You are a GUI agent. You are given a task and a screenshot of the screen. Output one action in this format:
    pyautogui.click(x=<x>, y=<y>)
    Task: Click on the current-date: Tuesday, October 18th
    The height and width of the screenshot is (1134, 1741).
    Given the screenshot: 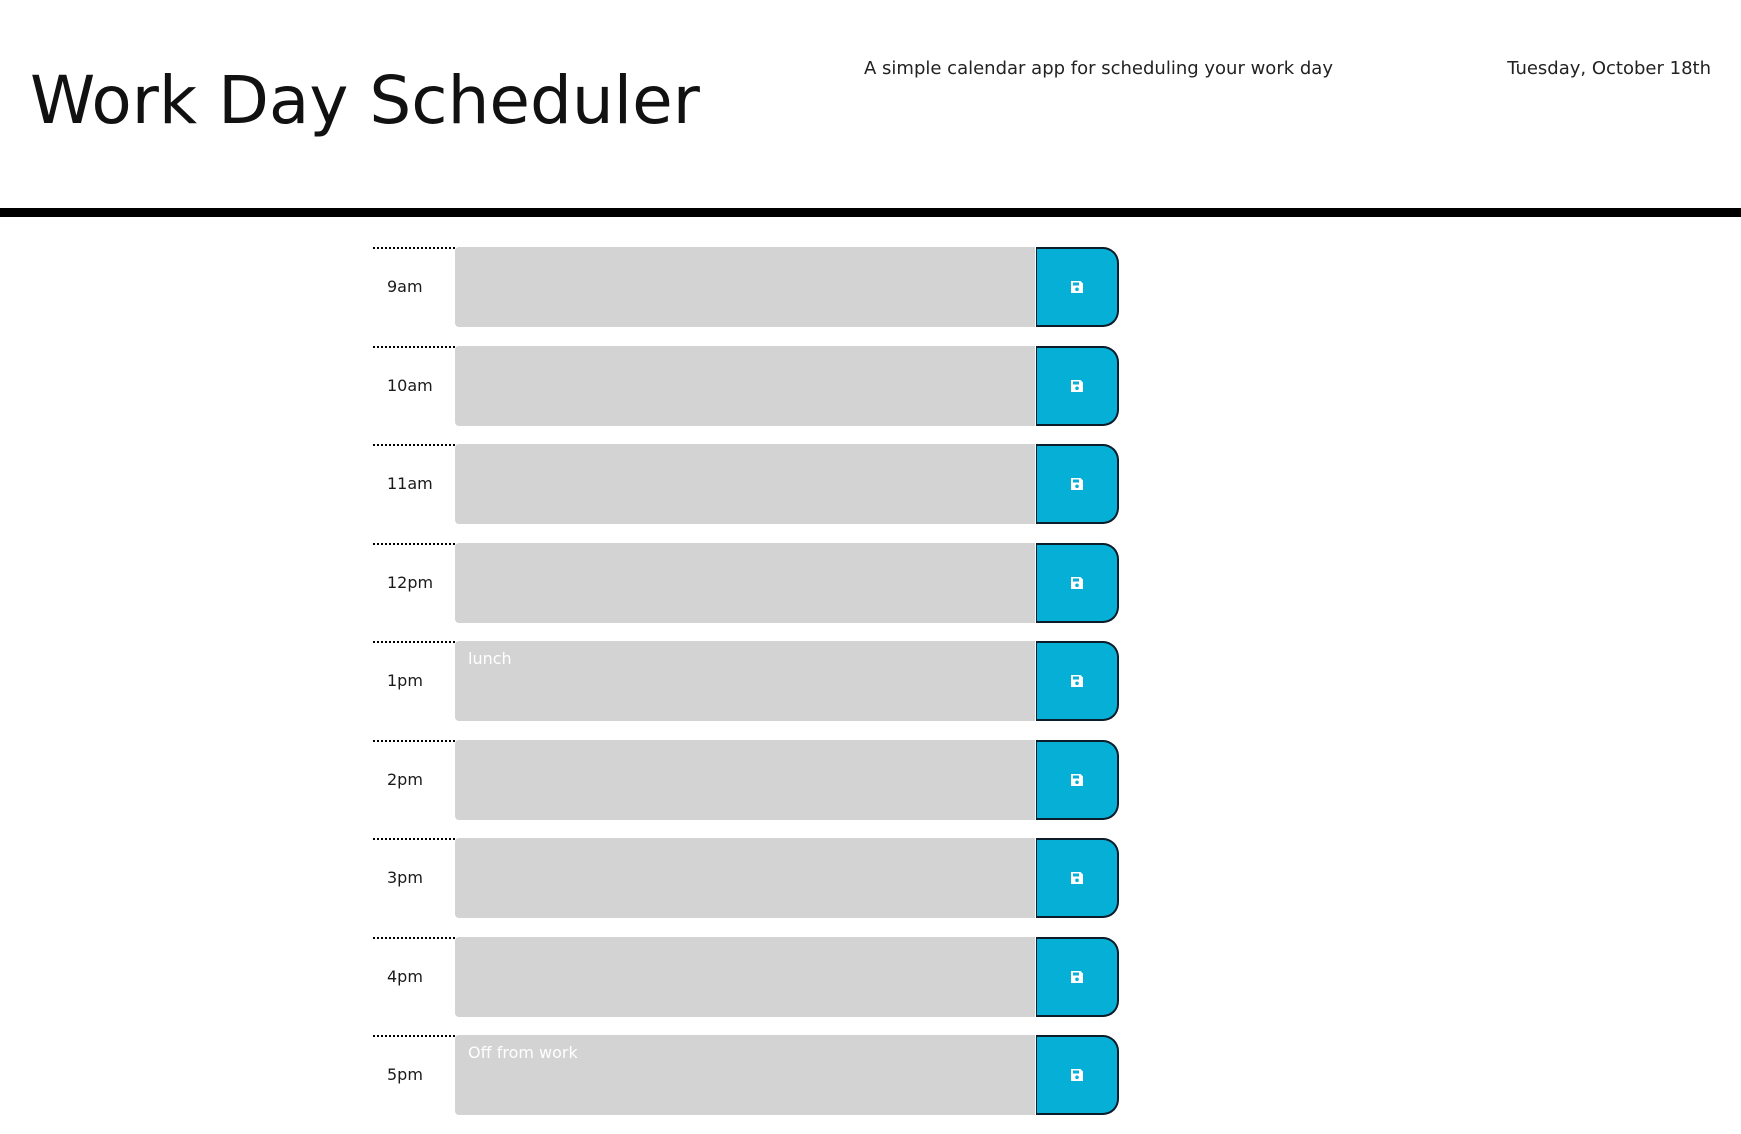 What is the action you would take?
    pyautogui.click(x=1609, y=68)
    